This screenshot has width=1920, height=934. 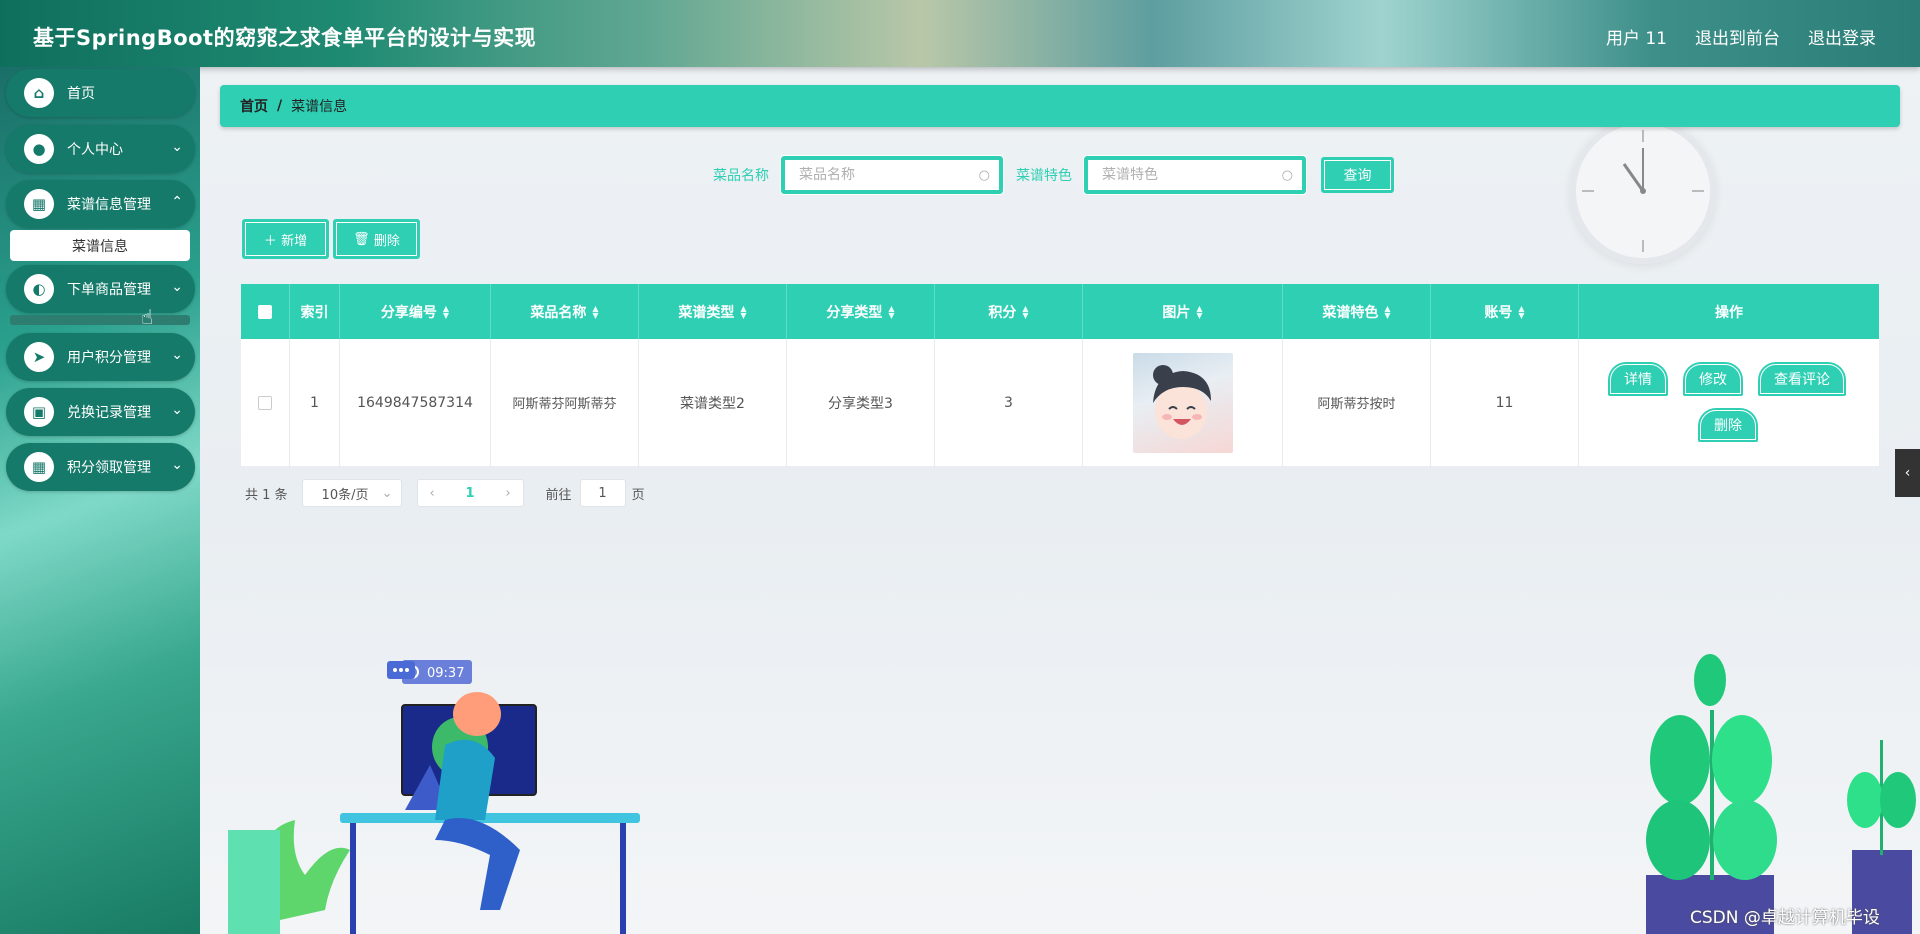 I want to click on row-delete-button: 删除, so click(x=1728, y=425).